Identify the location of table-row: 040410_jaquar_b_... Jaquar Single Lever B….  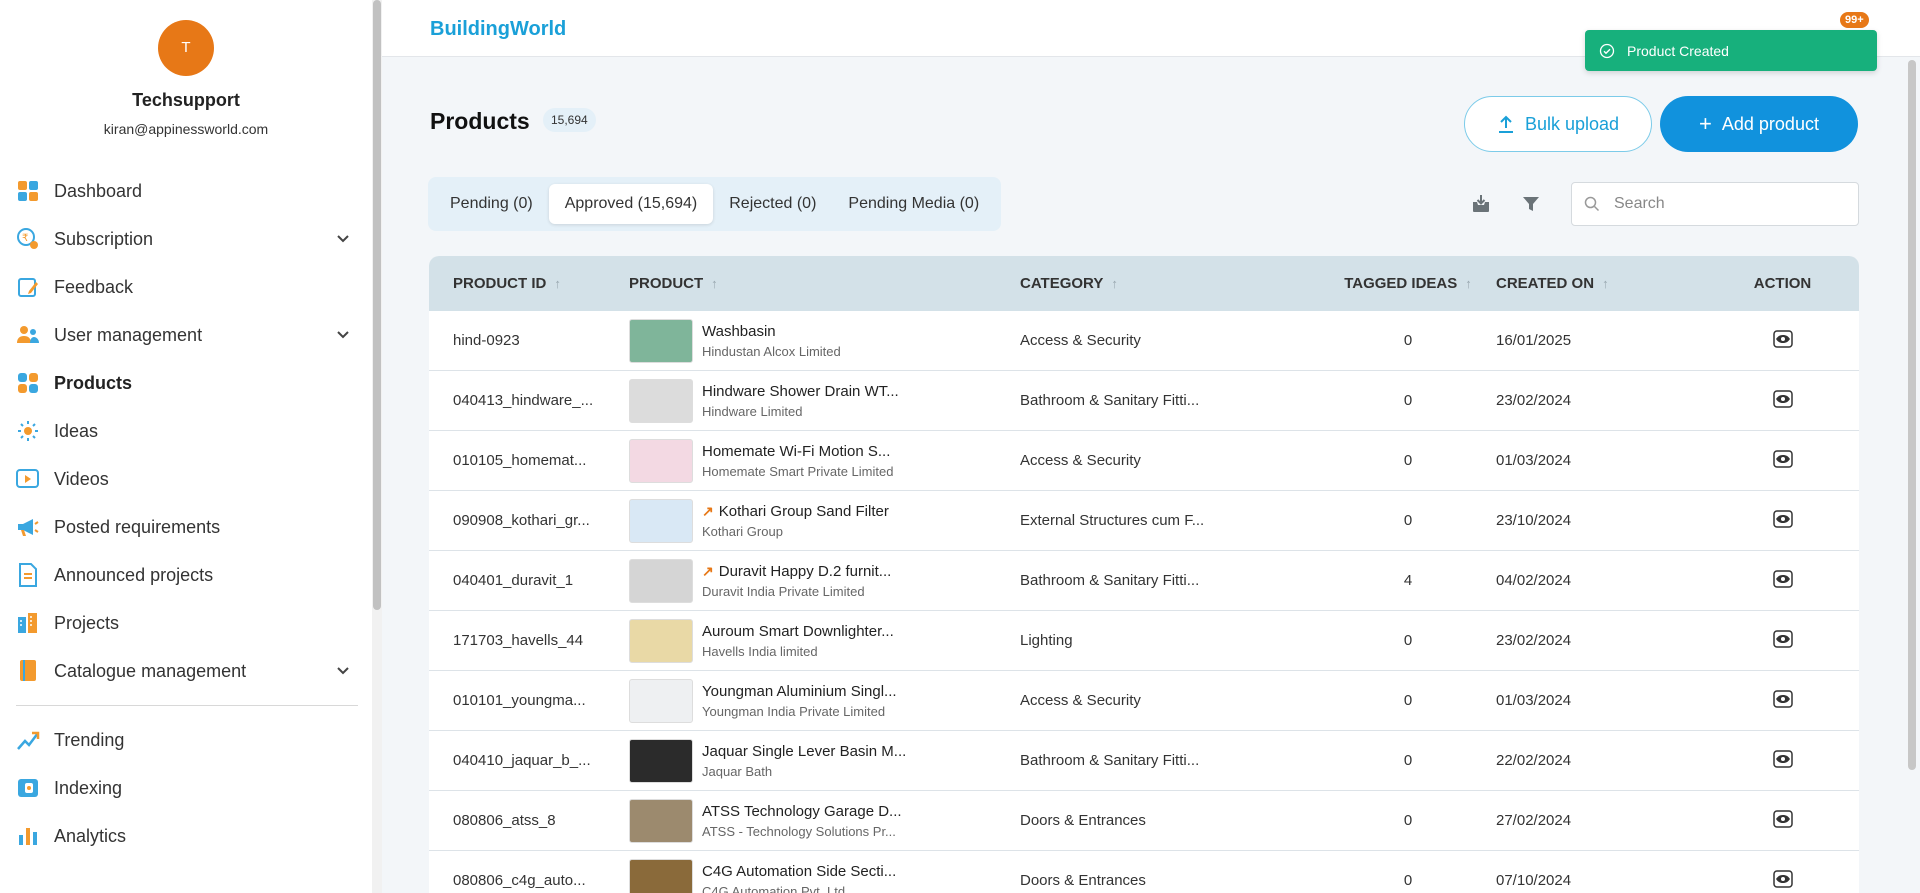
(1144, 761).